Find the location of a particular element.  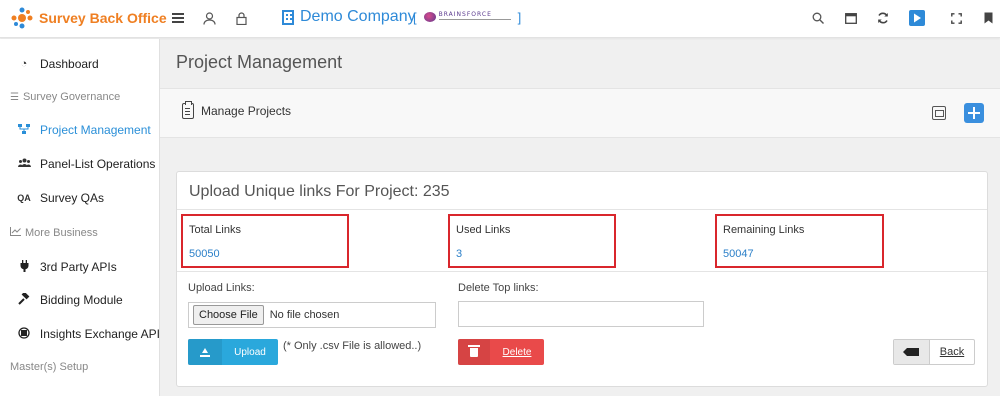

sidebar-item-insights-exchange-api: Insights Exchange API is located at coordinates (80, 334).